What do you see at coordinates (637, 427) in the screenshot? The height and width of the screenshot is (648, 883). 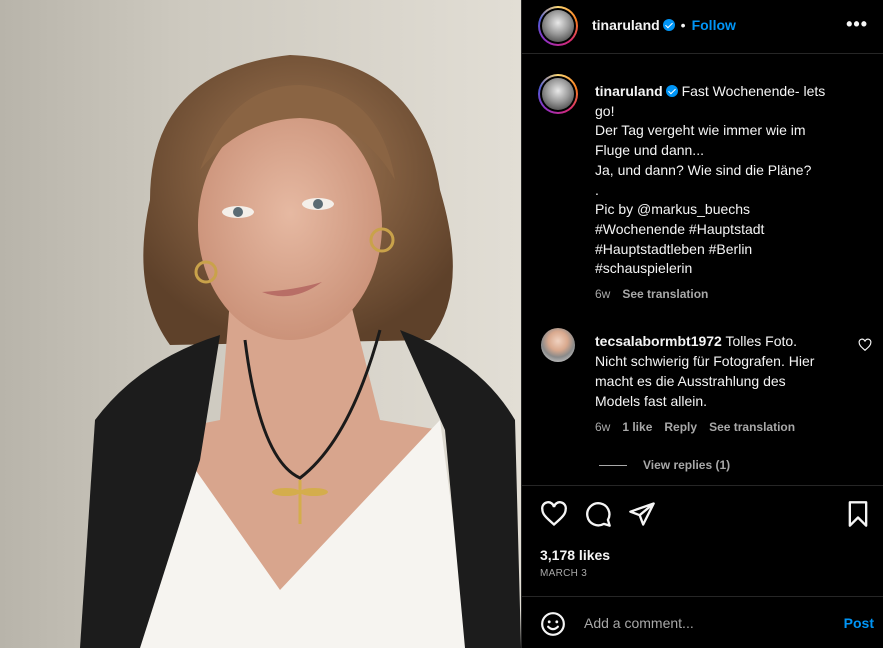 I see `comment-likes: 1 like` at bounding box center [637, 427].